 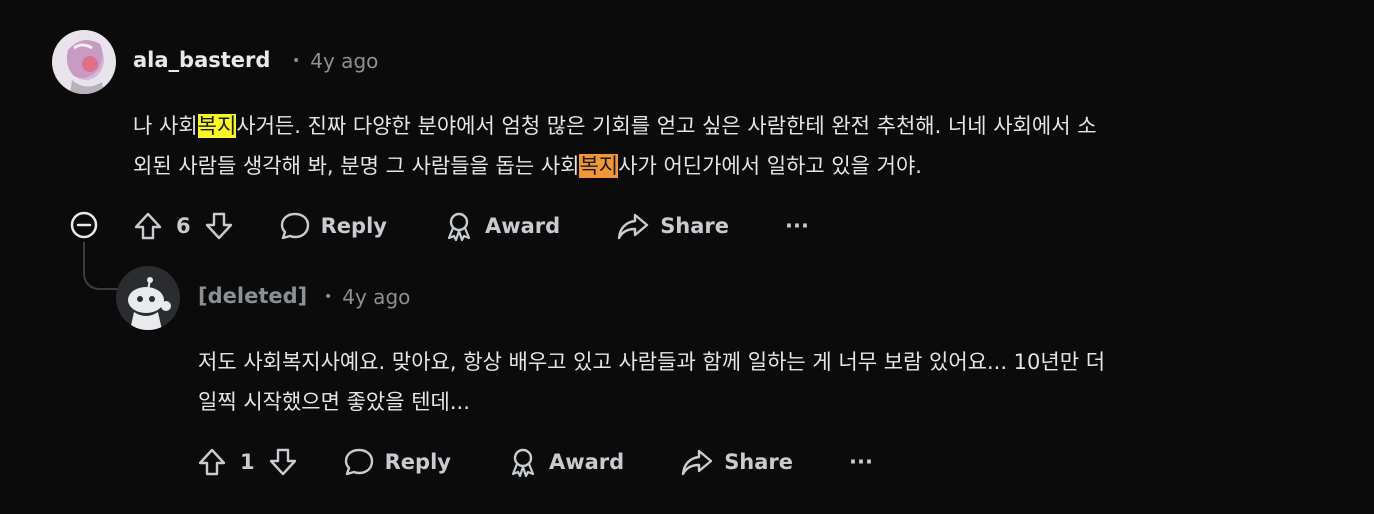 What do you see at coordinates (84, 62) in the screenshot?
I see `user-avatar` at bounding box center [84, 62].